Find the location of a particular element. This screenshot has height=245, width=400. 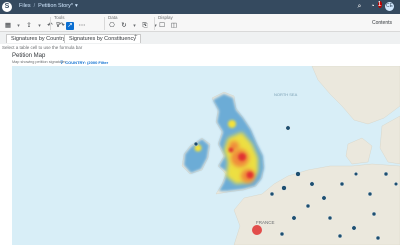

input-controls-icon: ⎔ is located at coordinates (112, 26).